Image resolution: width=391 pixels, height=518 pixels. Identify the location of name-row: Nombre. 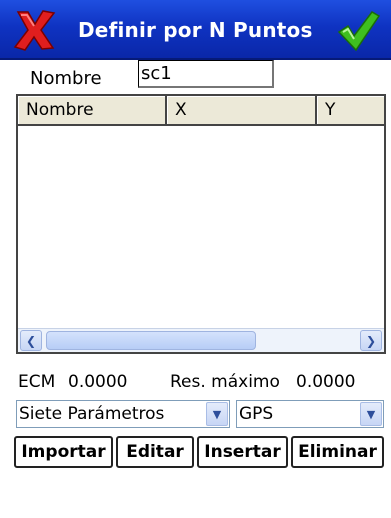
(195, 76).